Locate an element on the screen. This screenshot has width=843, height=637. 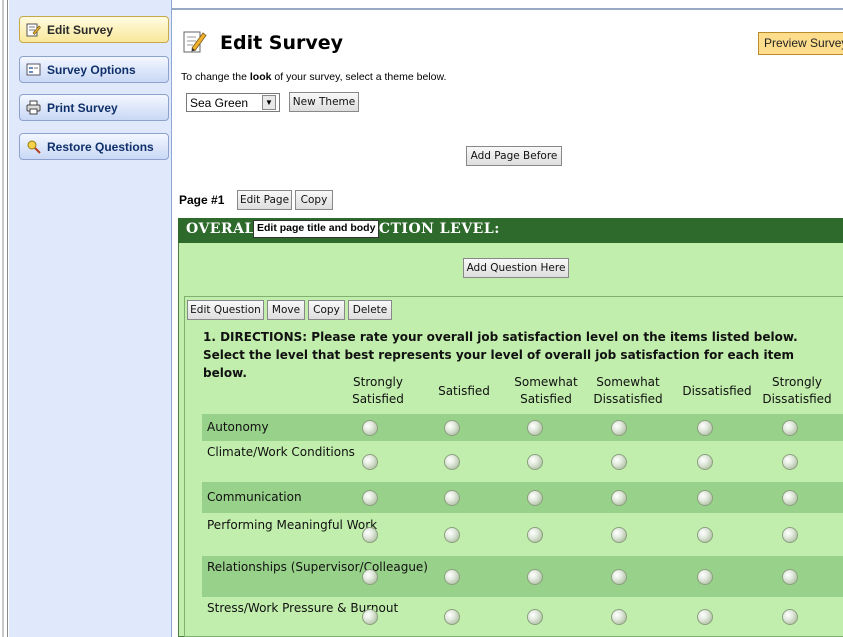
copy-question-button: Copy is located at coordinates (326, 310).